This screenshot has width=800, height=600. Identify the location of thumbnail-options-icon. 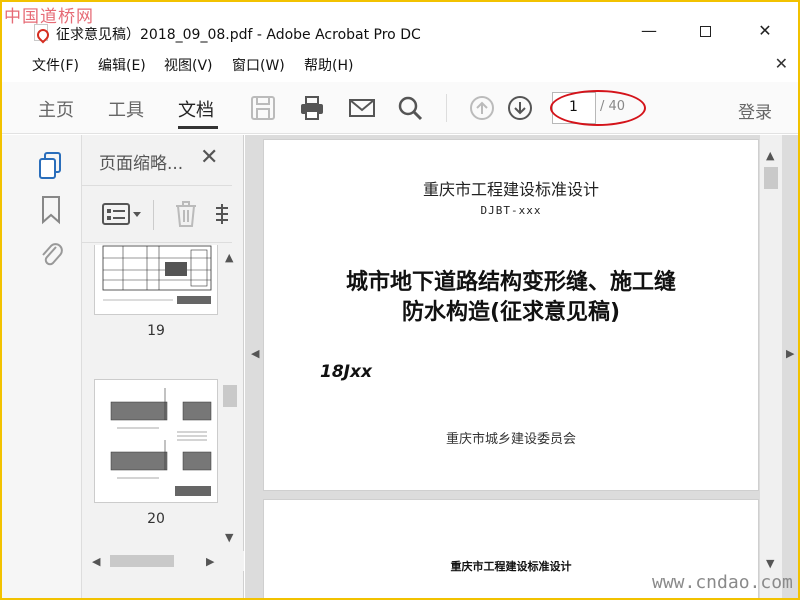
(123, 214).